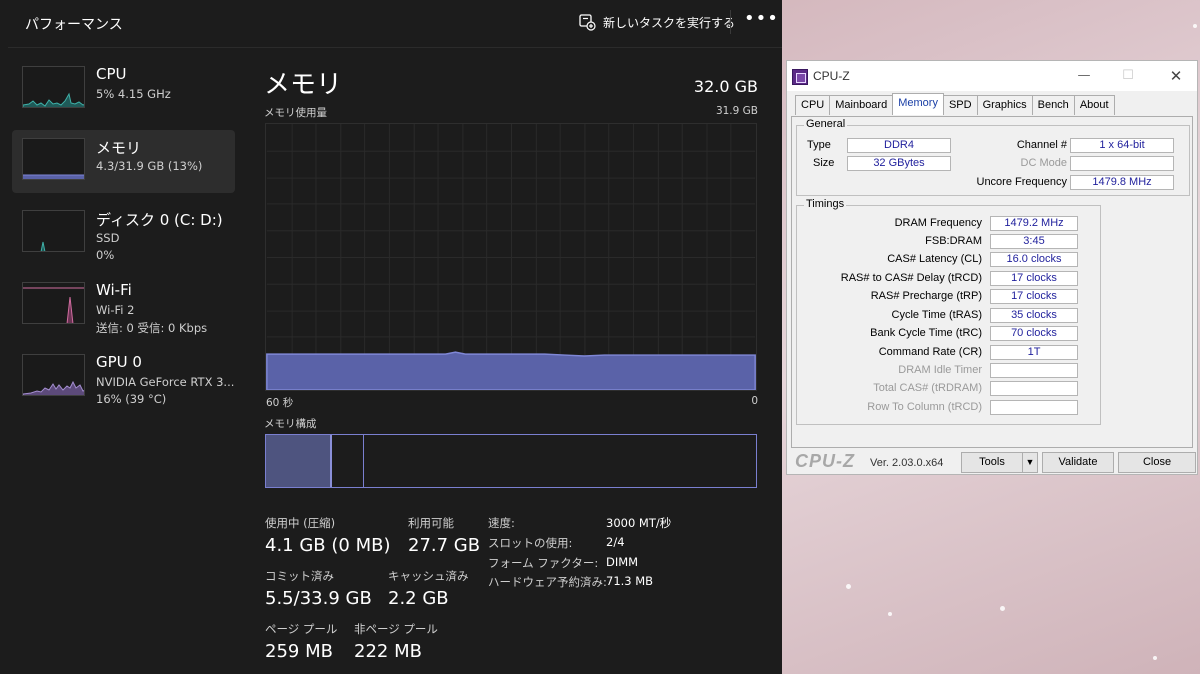 Image resolution: width=1200 pixels, height=674 pixels. What do you see at coordinates (1122, 145) in the screenshot?
I see `channel-value: 1 x 64-bit` at bounding box center [1122, 145].